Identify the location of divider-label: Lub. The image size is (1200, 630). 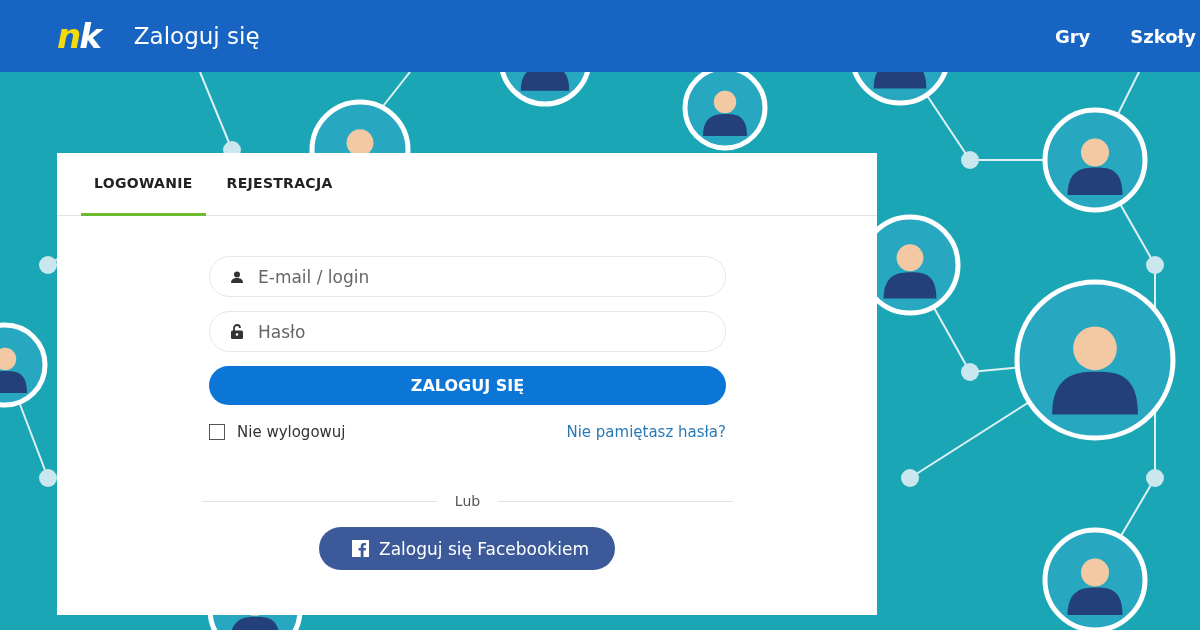
(467, 501).